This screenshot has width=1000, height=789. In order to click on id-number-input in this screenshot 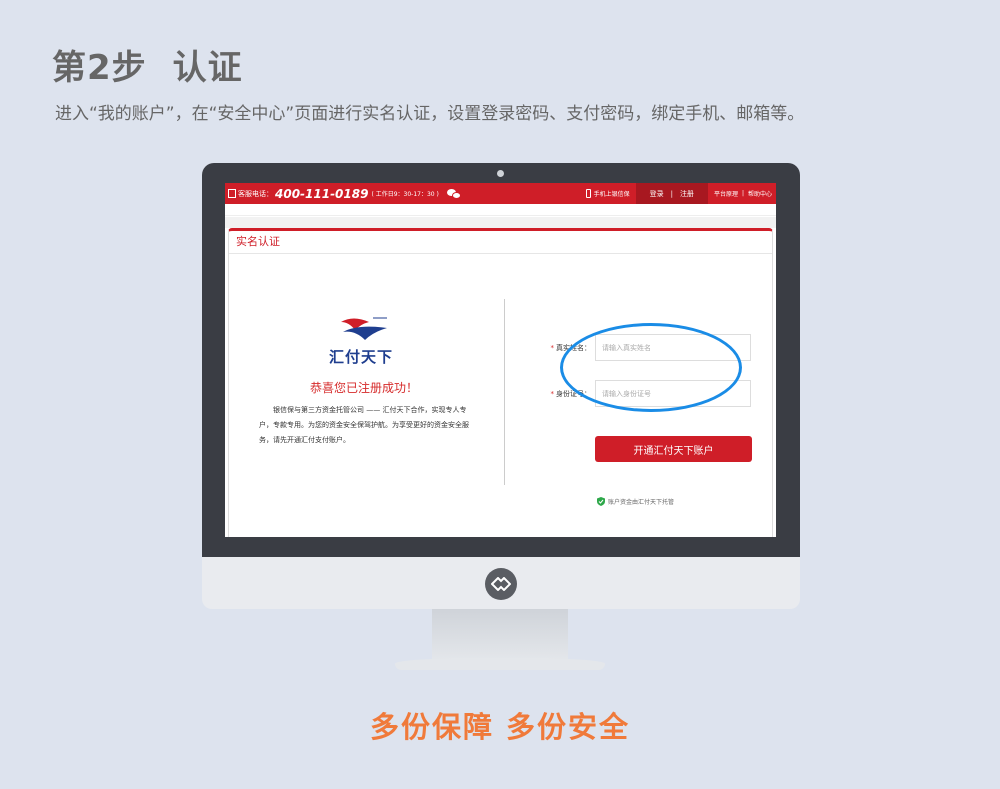, I will do `click(673, 393)`.